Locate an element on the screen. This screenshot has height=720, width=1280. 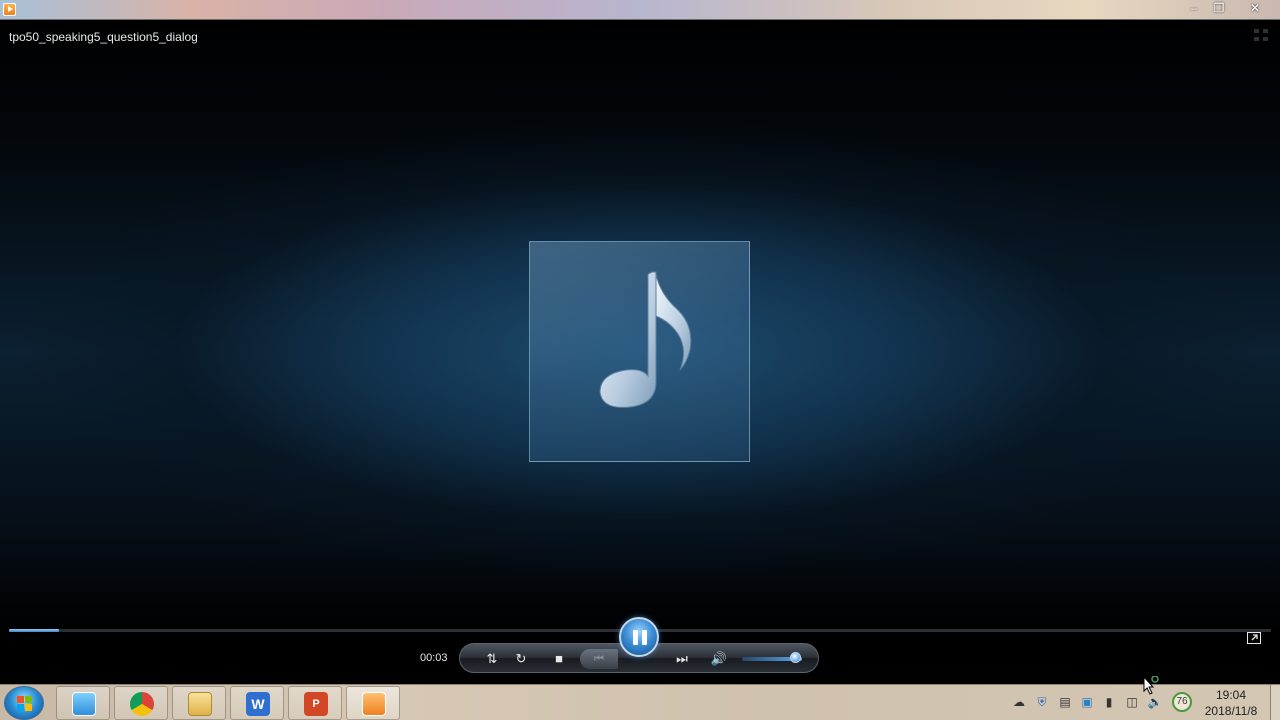
mute-button: 🔊 is located at coordinates (719, 659).